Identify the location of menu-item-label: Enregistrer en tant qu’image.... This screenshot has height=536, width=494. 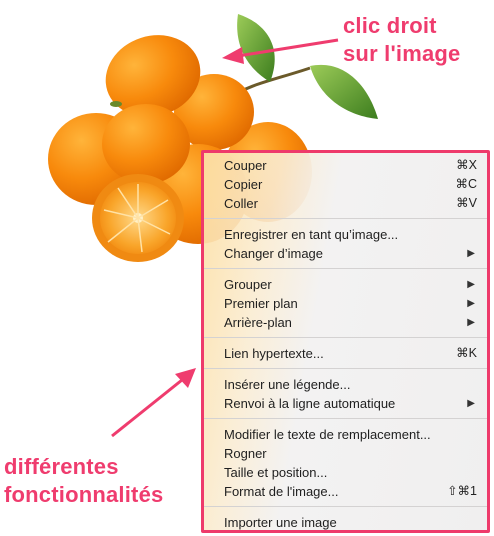
(311, 234).